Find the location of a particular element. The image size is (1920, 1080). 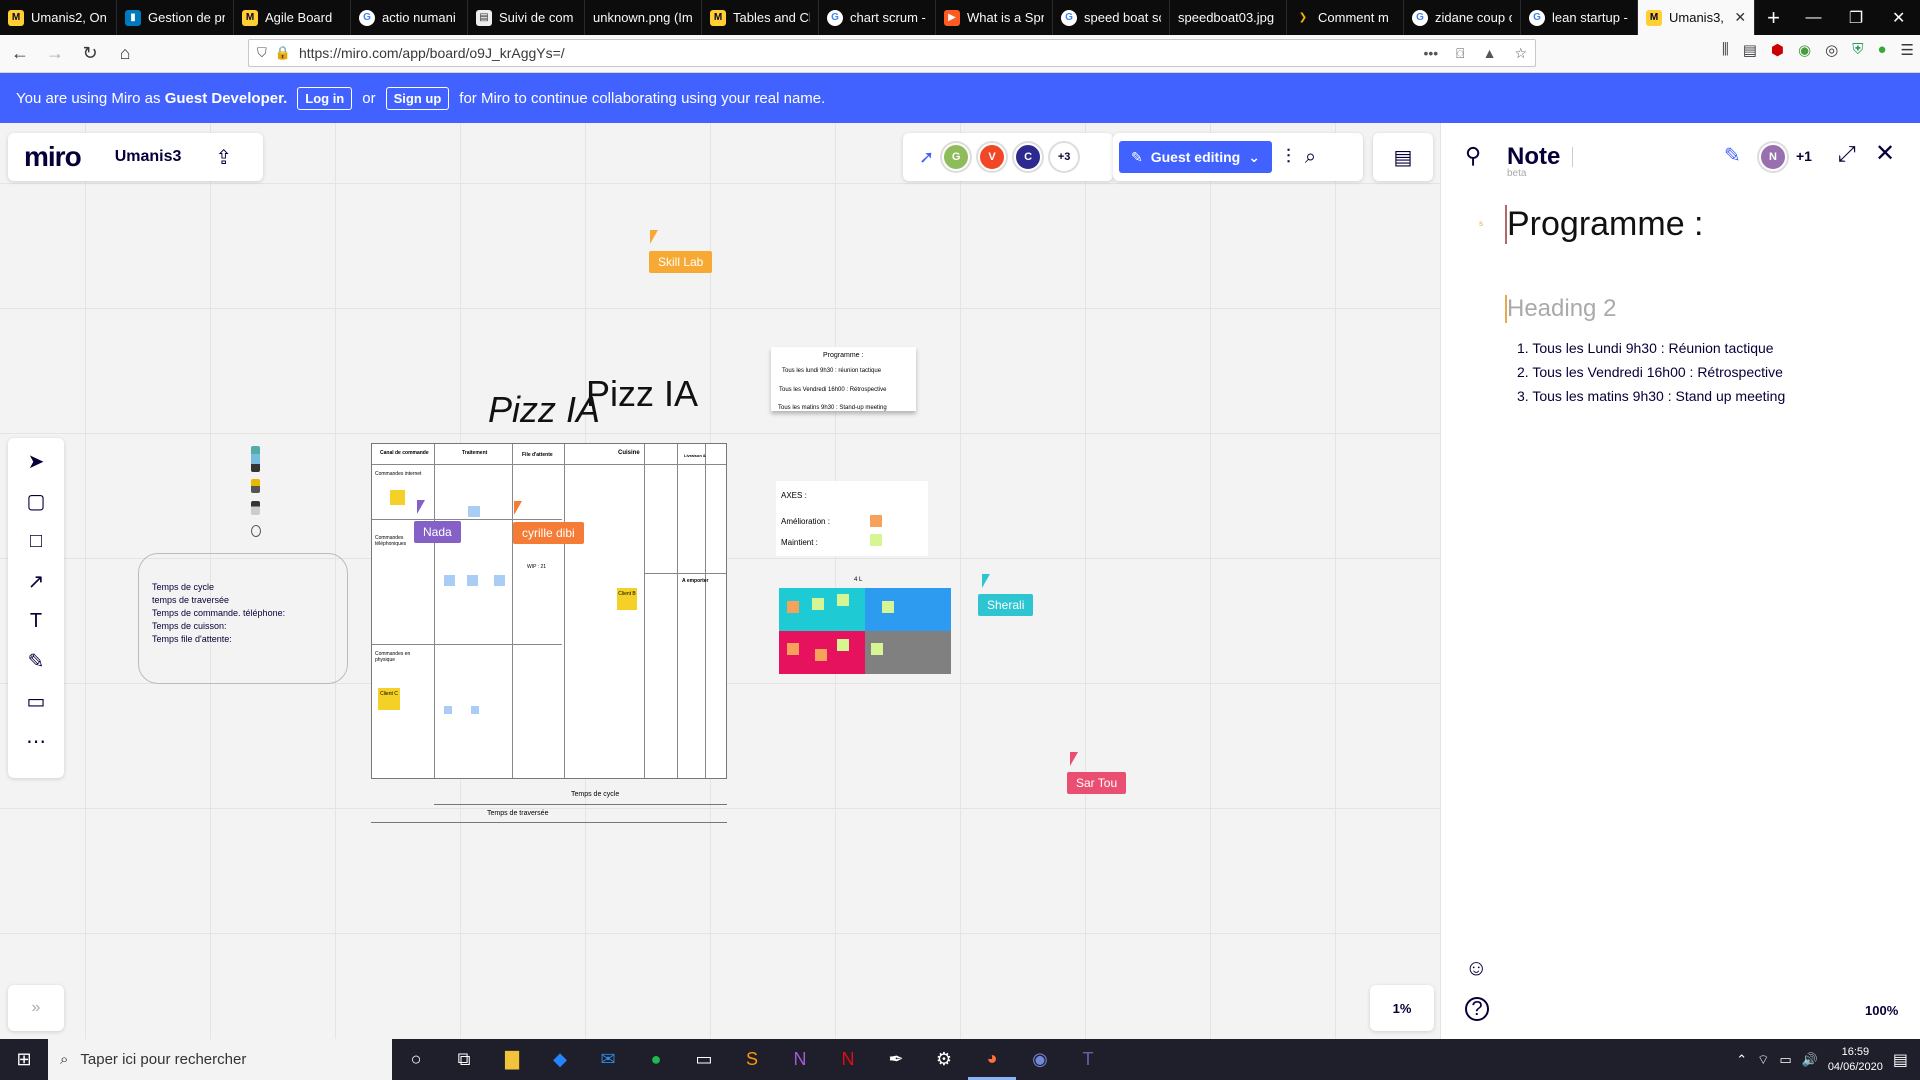

arrow-line-icon: ↗ is located at coordinates (36, 581).